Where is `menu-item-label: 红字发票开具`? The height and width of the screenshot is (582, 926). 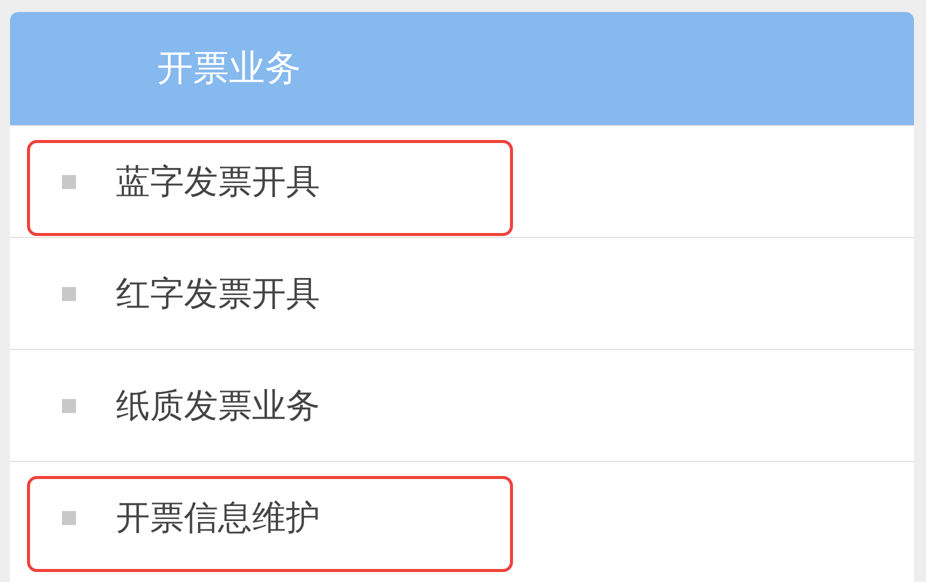 menu-item-label: 红字发票开具 is located at coordinates (218, 293).